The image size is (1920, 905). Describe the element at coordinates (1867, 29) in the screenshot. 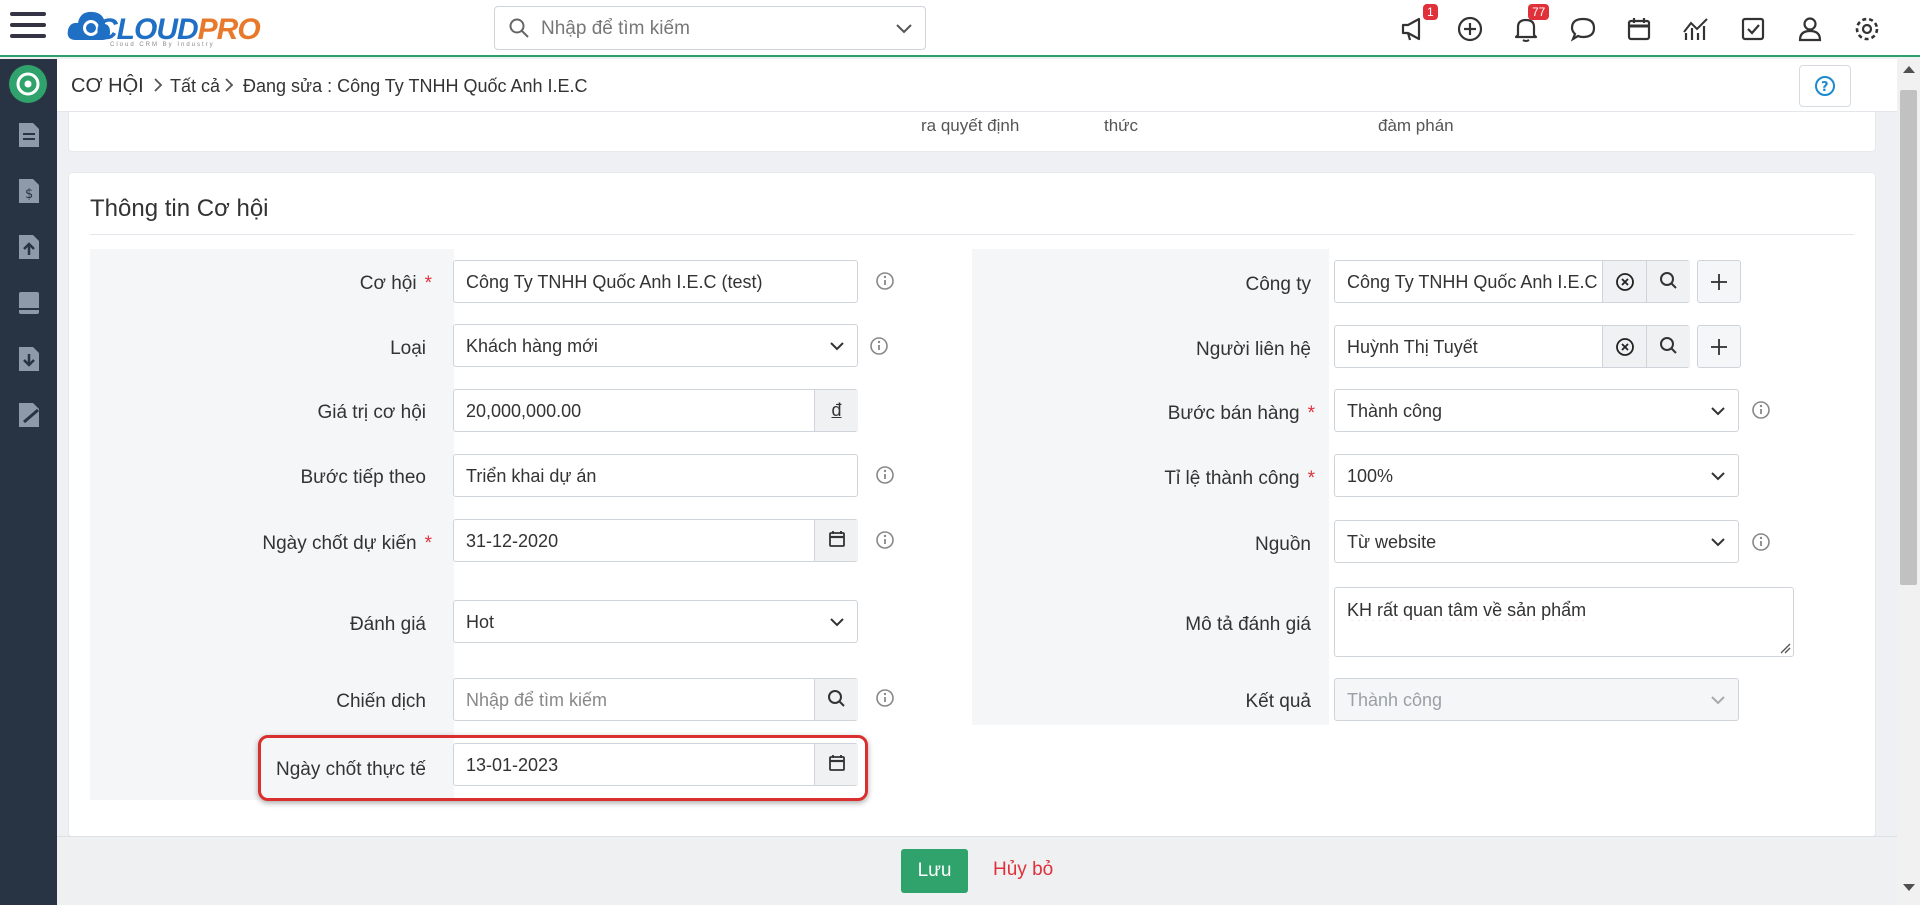

I see `gear-icon` at that location.